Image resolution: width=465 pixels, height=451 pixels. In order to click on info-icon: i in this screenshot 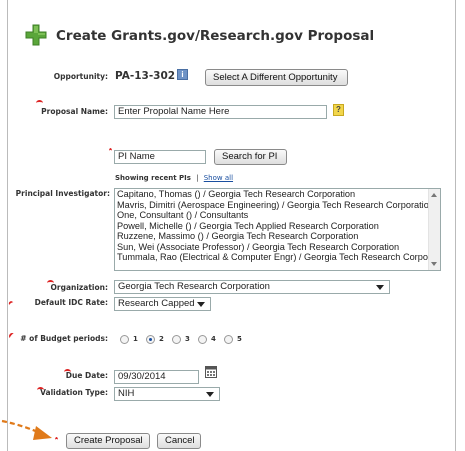, I will do `click(182, 74)`.